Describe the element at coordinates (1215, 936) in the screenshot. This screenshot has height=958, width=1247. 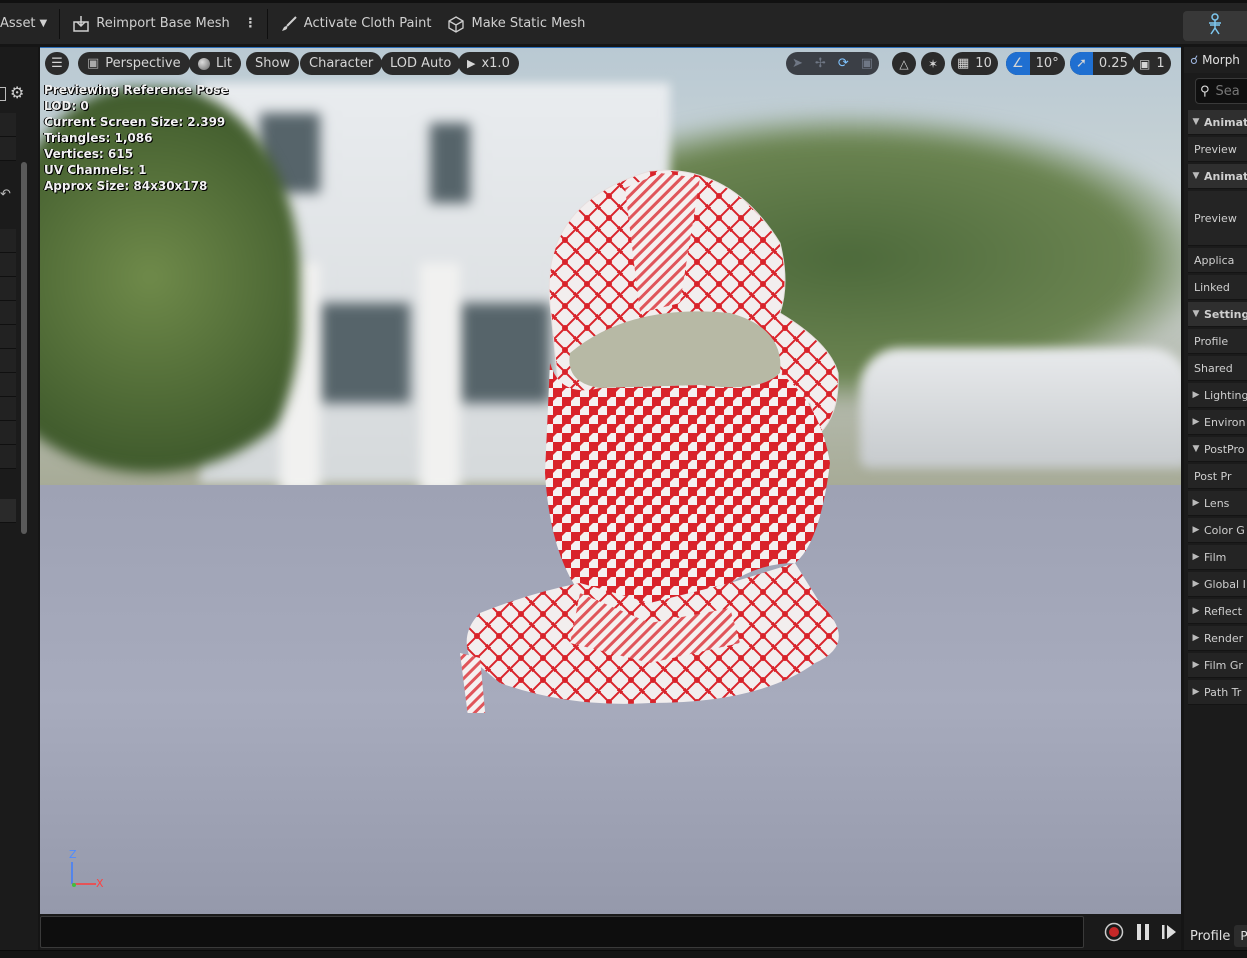
I see `profile-selector: Profile Pr` at that location.